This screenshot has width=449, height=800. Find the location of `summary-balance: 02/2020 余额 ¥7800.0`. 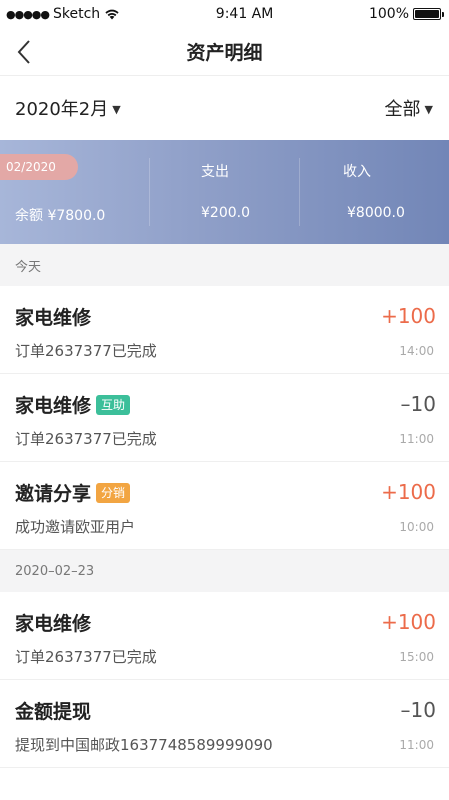

summary-balance: 02/2020 余额 ¥7800.0 is located at coordinates (74, 192).